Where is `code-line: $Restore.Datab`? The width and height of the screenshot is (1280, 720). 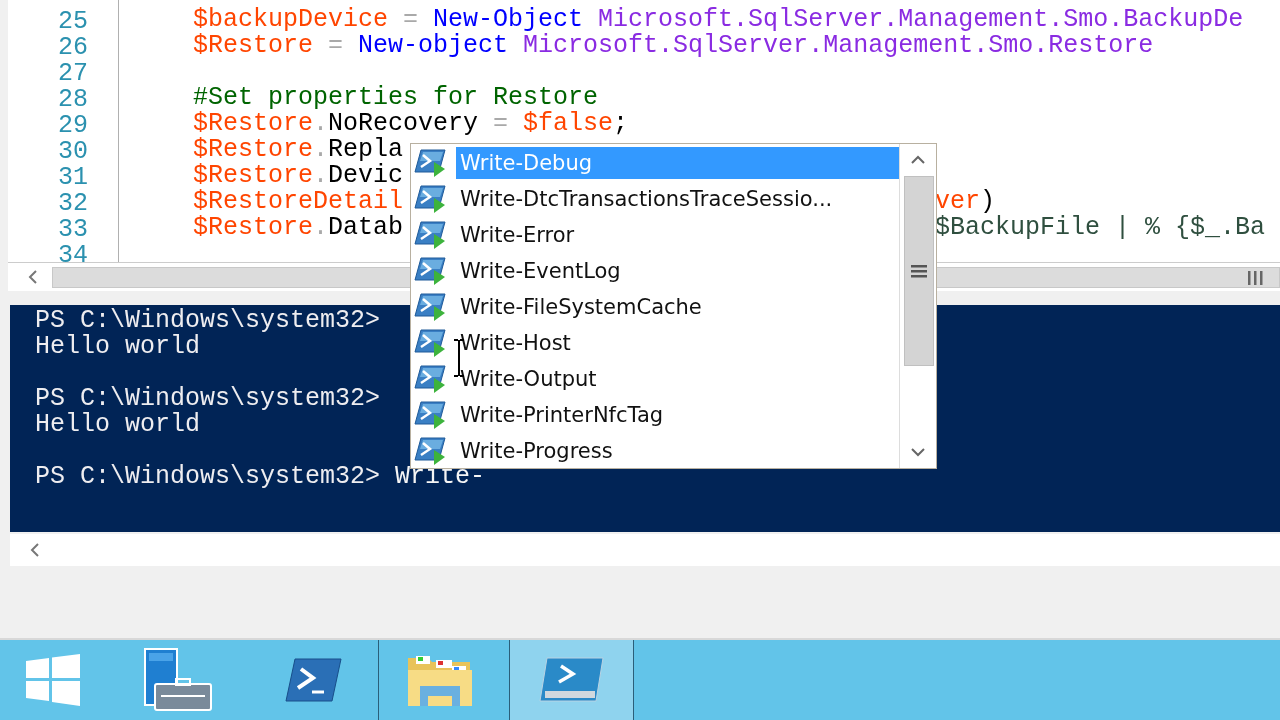
code-line: $Restore.Datab is located at coordinates (298, 228).